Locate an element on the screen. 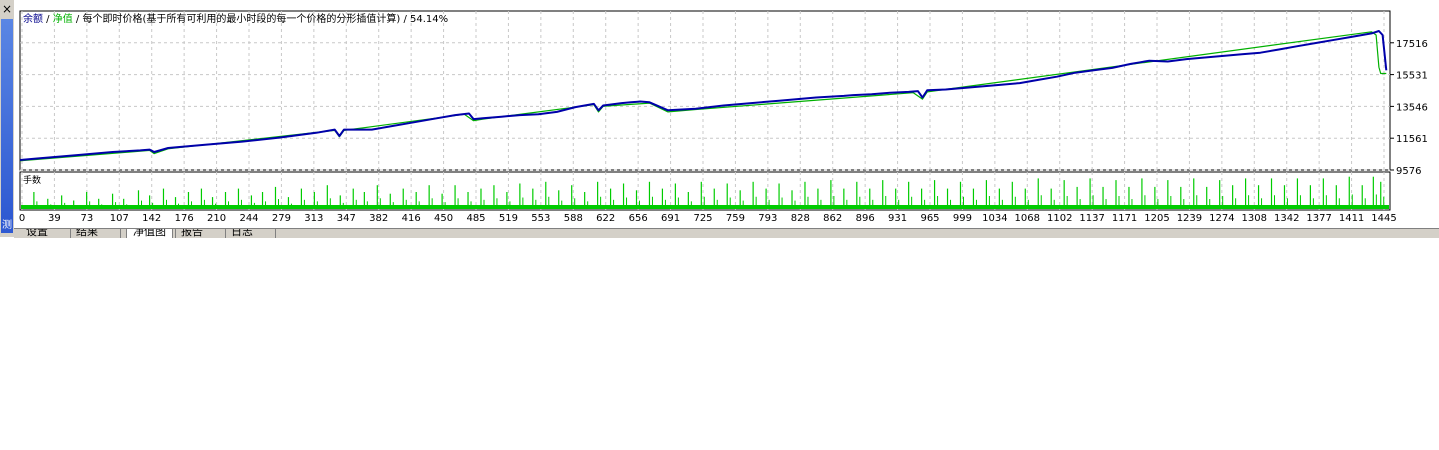 The image size is (1439, 450). x-tick-label: 1445 is located at coordinates (1383, 218).